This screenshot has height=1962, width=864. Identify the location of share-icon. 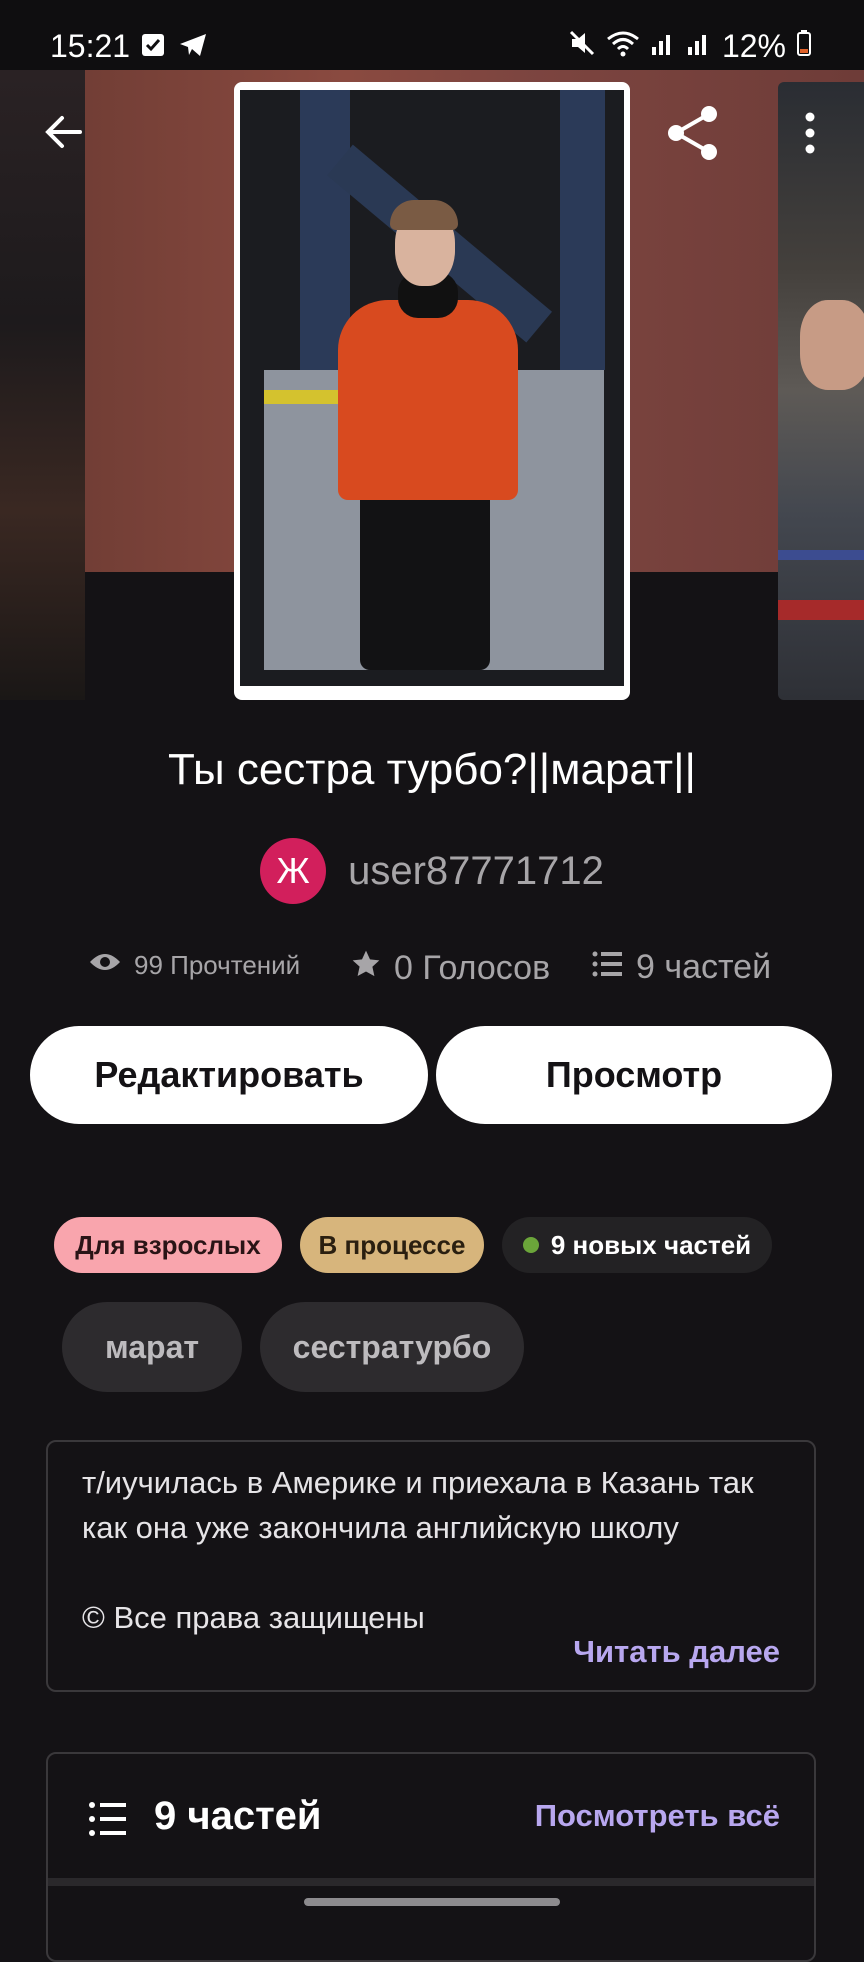
(693, 135).